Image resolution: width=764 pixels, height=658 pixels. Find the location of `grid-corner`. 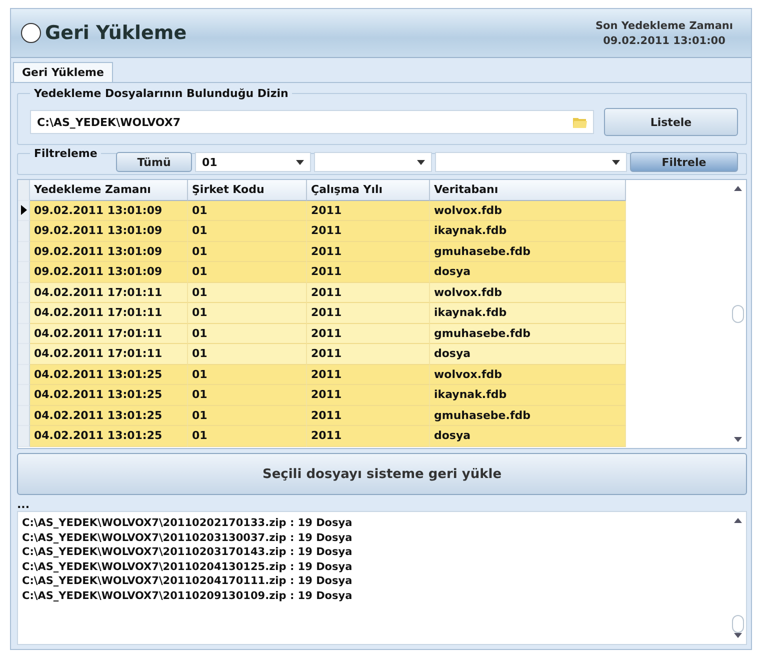

grid-corner is located at coordinates (24, 190).